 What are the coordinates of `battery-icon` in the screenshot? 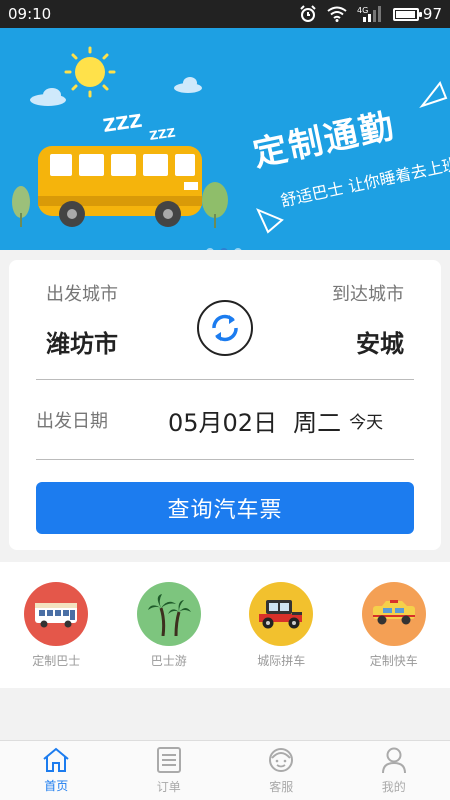 It's located at (407, 14).